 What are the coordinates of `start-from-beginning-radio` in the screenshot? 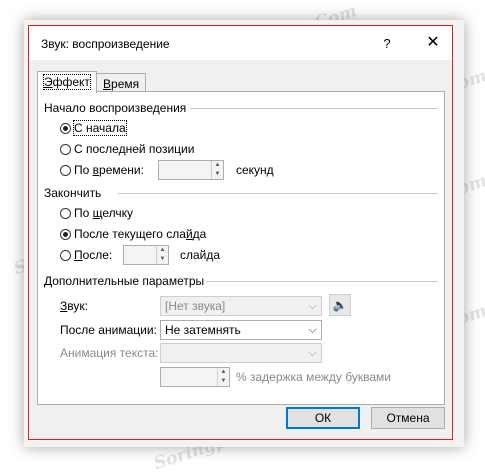 It's located at (65, 128).